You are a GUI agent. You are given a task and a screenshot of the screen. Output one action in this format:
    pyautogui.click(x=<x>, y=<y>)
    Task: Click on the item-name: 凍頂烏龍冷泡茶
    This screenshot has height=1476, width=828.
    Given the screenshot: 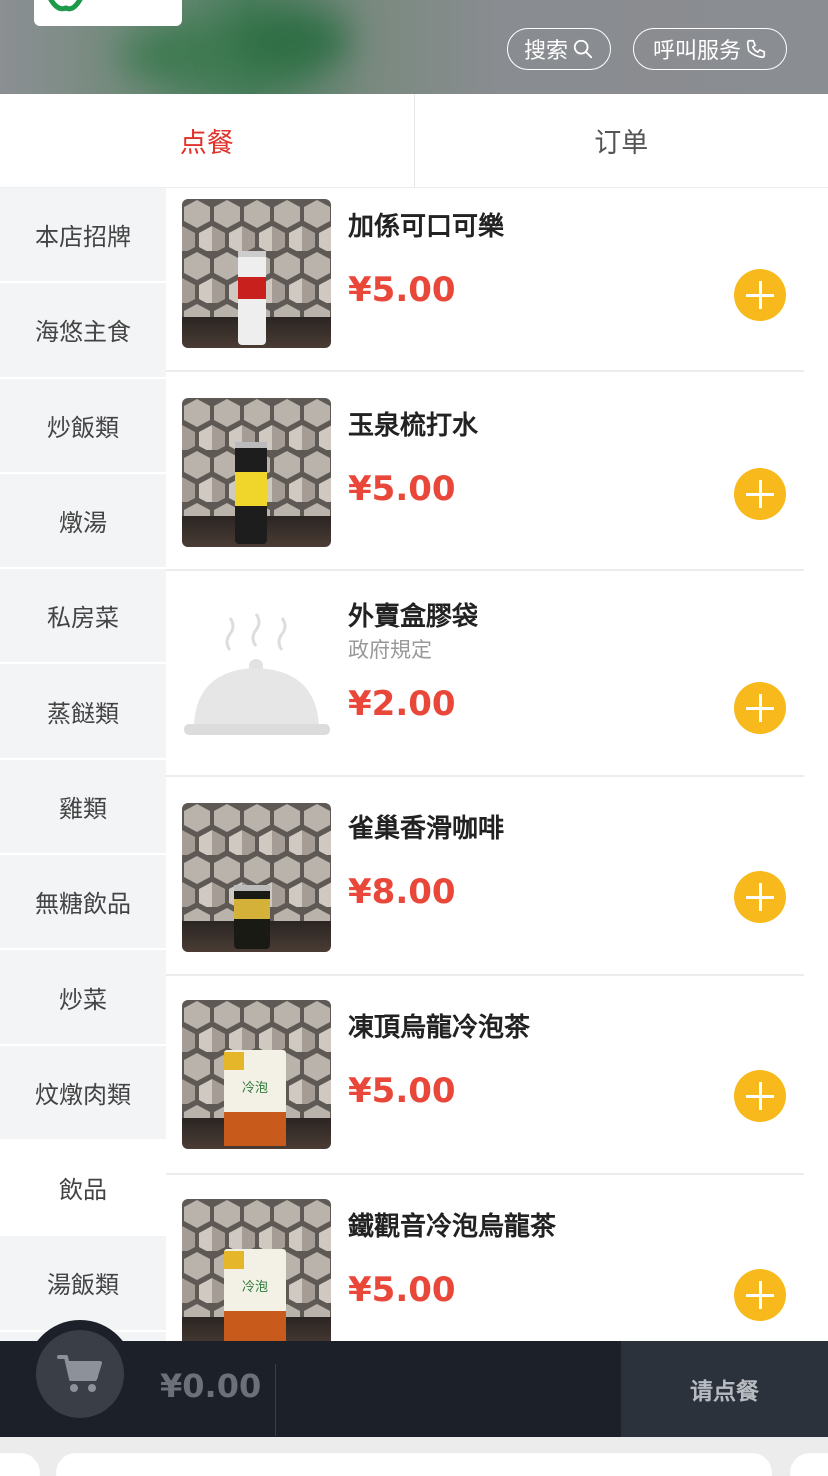 What is the action you would take?
    pyautogui.click(x=439, y=1028)
    